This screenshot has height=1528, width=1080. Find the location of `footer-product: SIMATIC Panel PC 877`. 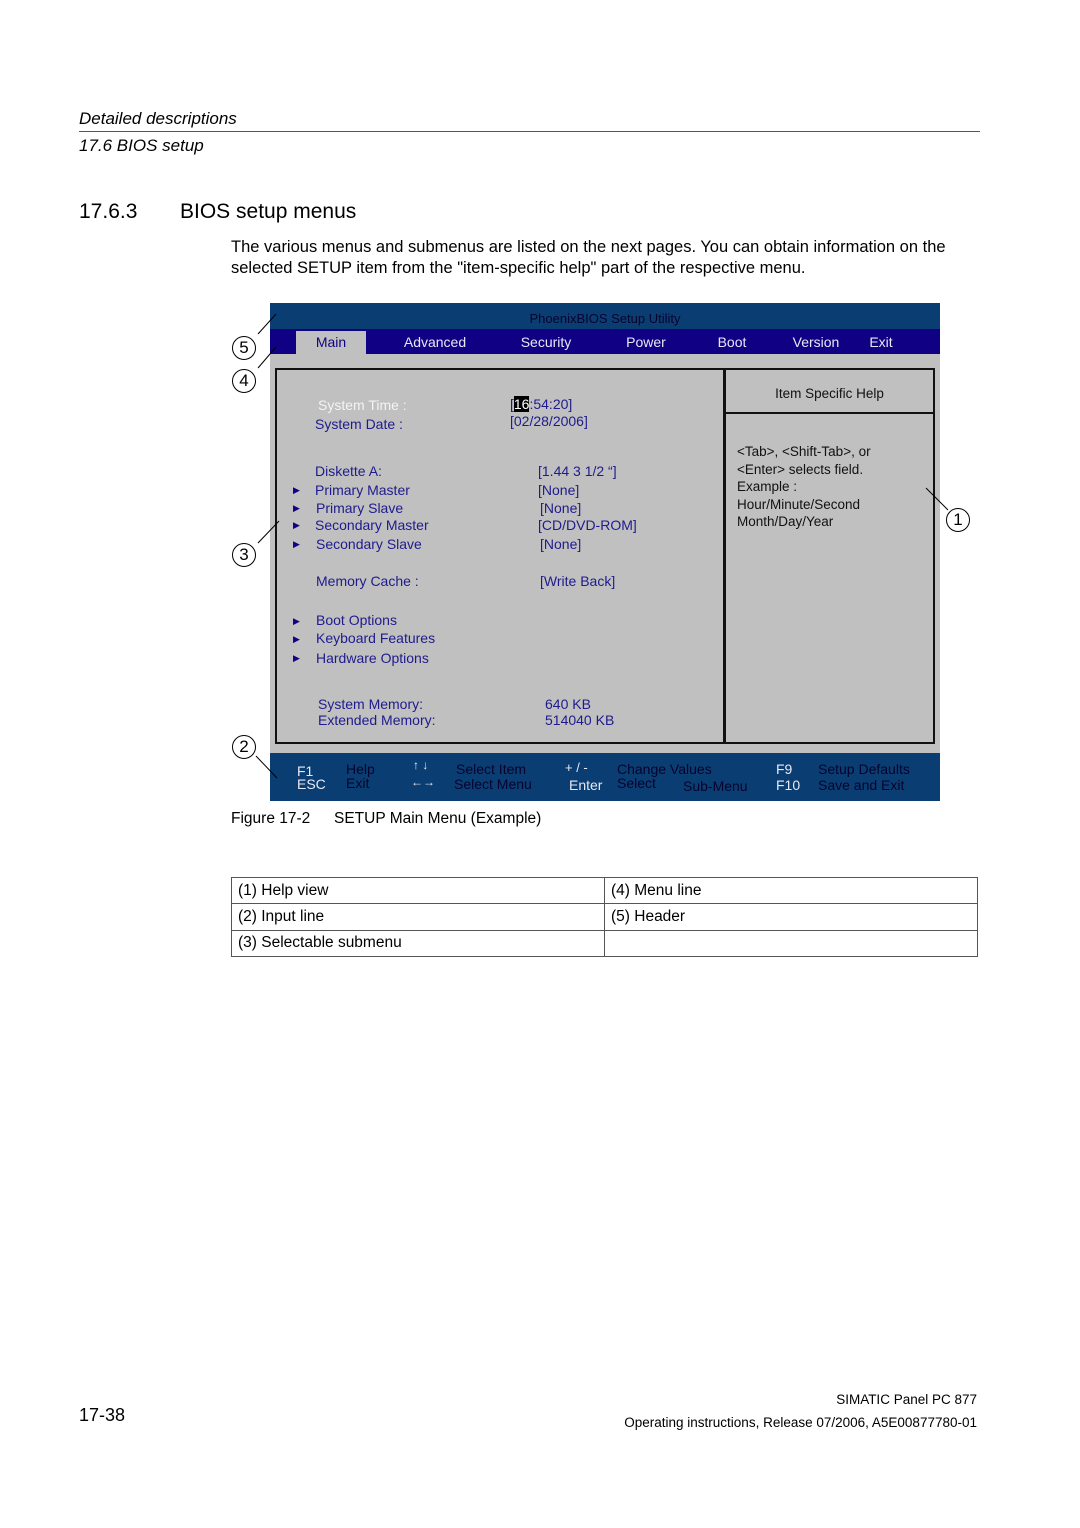

footer-product: SIMATIC Panel PC 877 is located at coordinates (906, 1399).